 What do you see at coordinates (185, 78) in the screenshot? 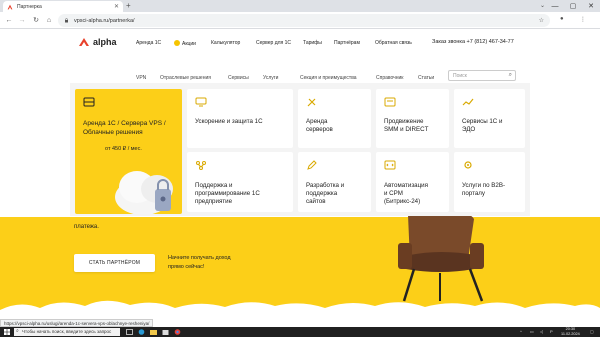
I see `subnav-industry: Отраслевые решения` at bounding box center [185, 78].